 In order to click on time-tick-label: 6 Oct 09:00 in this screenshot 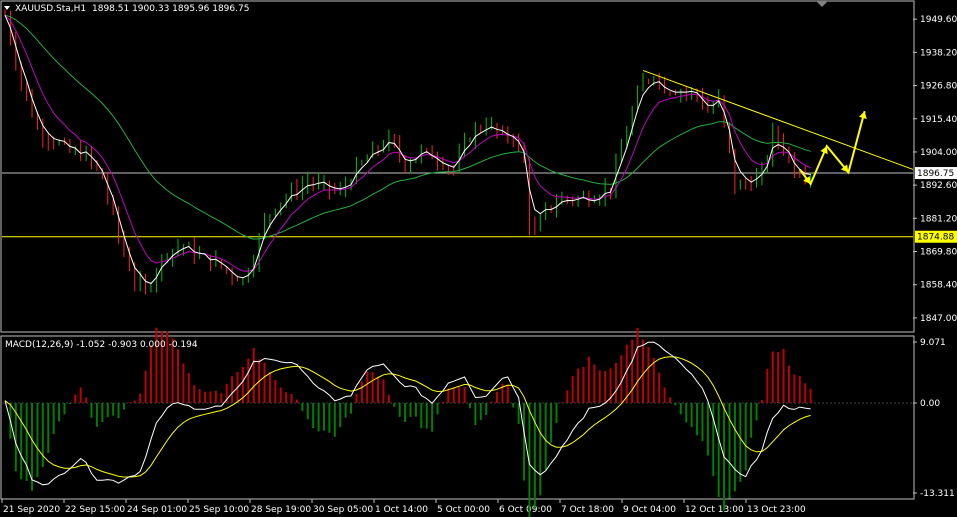, I will do `click(525, 510)`.